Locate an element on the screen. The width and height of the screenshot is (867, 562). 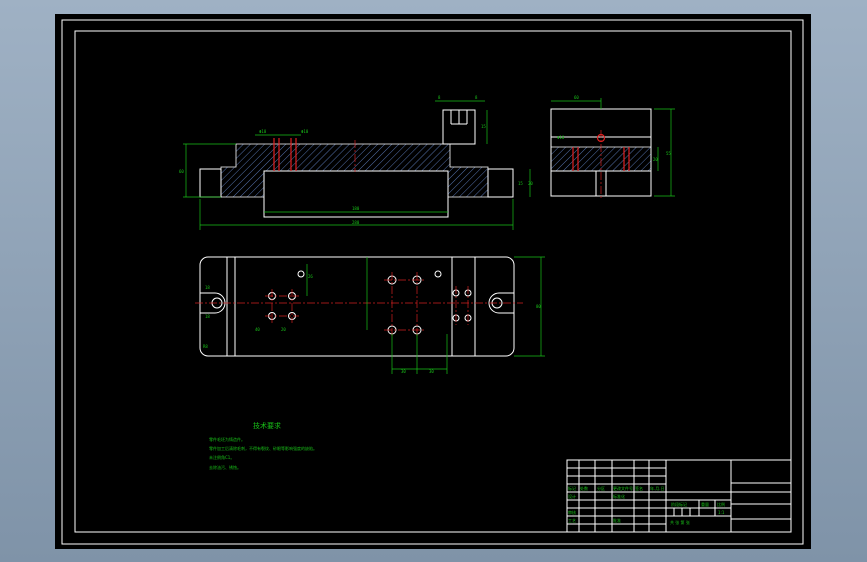
hole-pattern-right is located at coordinates (462, 305).